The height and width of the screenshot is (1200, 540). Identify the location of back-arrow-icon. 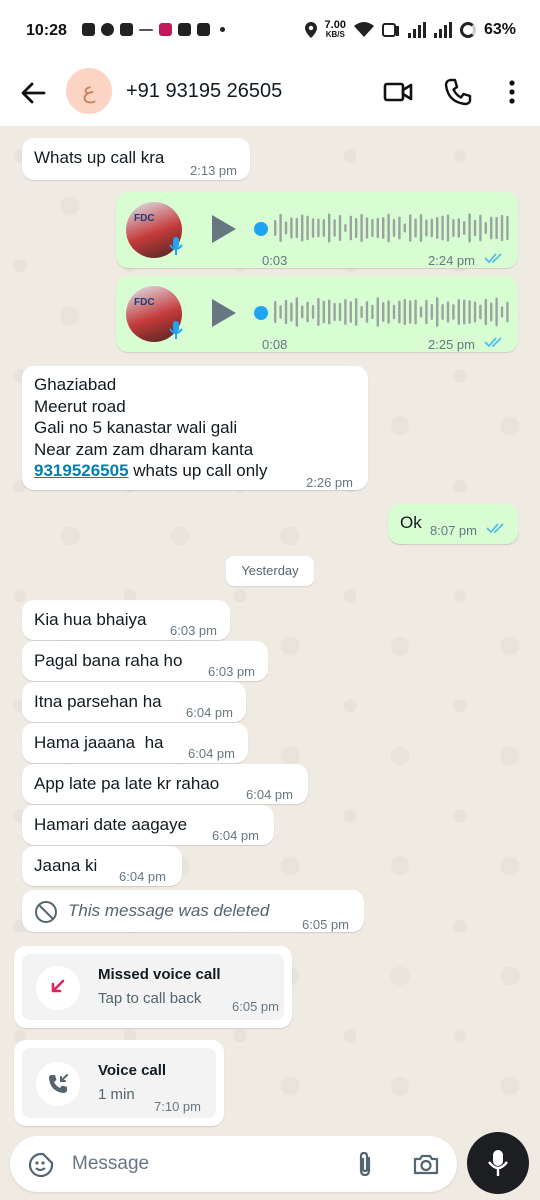
(33, 93).